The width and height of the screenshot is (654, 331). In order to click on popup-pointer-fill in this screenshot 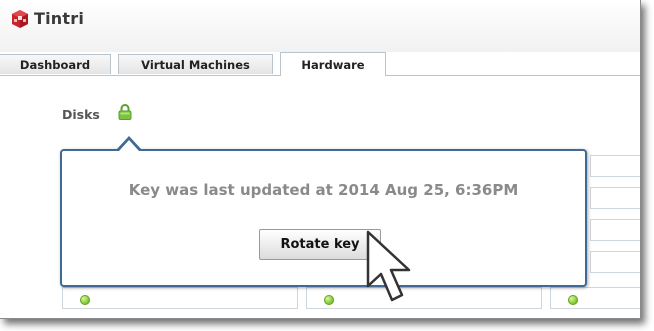, I will do `click(129, 145)`.